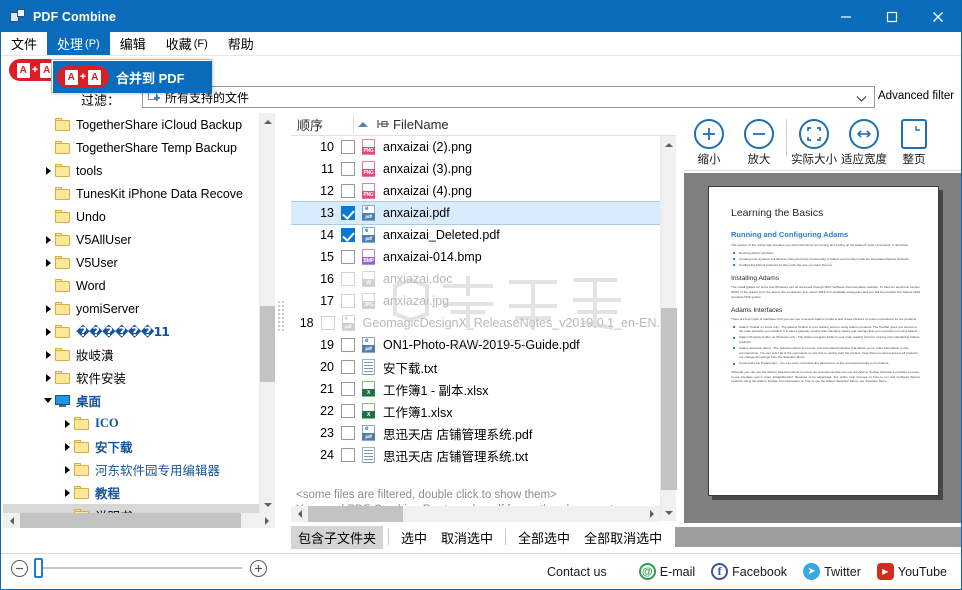 The image size is (962, 590). I want to click on tree-item: TunesKit iPhone Data Recove, so click(131, 193).